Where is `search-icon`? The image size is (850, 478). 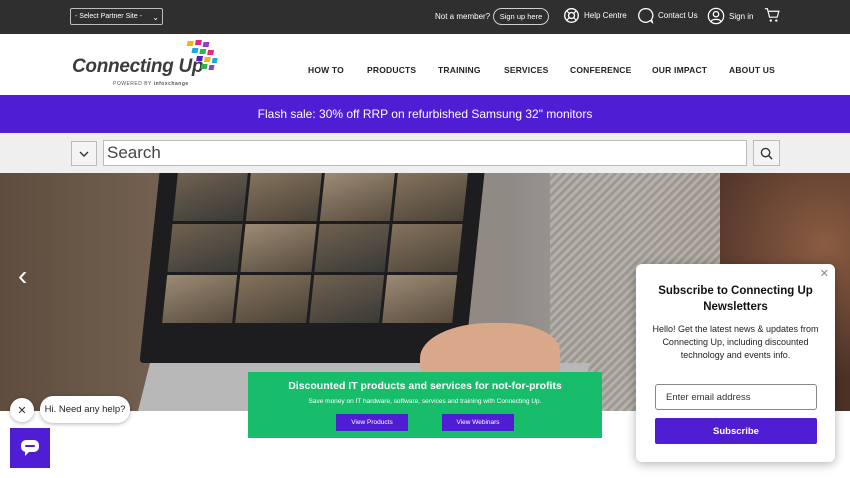
search-icon is located at coordinates (766, 153).